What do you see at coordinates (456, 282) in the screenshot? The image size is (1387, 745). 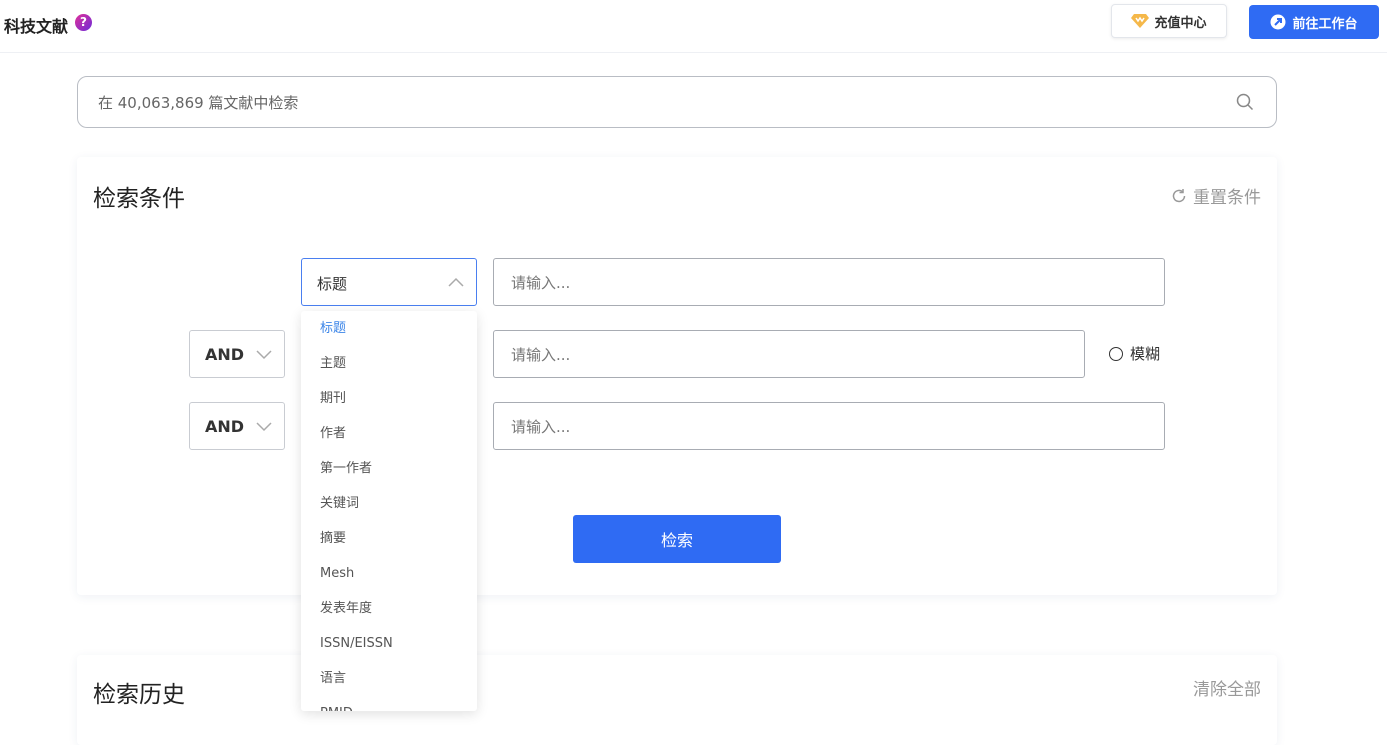 I see `chevron-up-icon` at bounding box center [456, 282].